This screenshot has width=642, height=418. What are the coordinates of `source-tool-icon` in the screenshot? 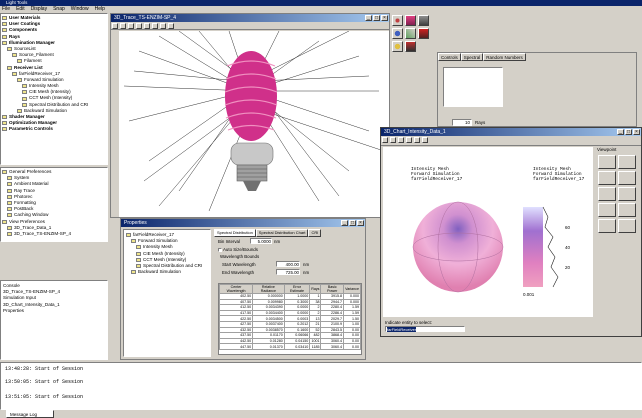 It's located at (397, 46).